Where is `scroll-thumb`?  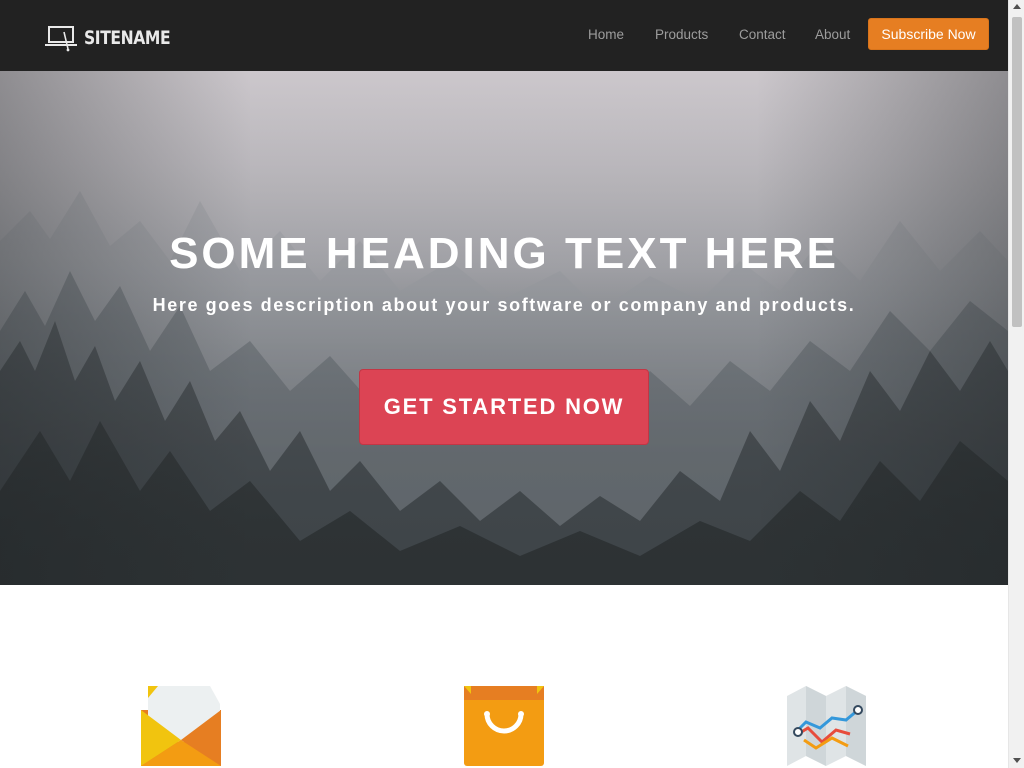 scroll-thumb is located at coordinates (1017, 172).